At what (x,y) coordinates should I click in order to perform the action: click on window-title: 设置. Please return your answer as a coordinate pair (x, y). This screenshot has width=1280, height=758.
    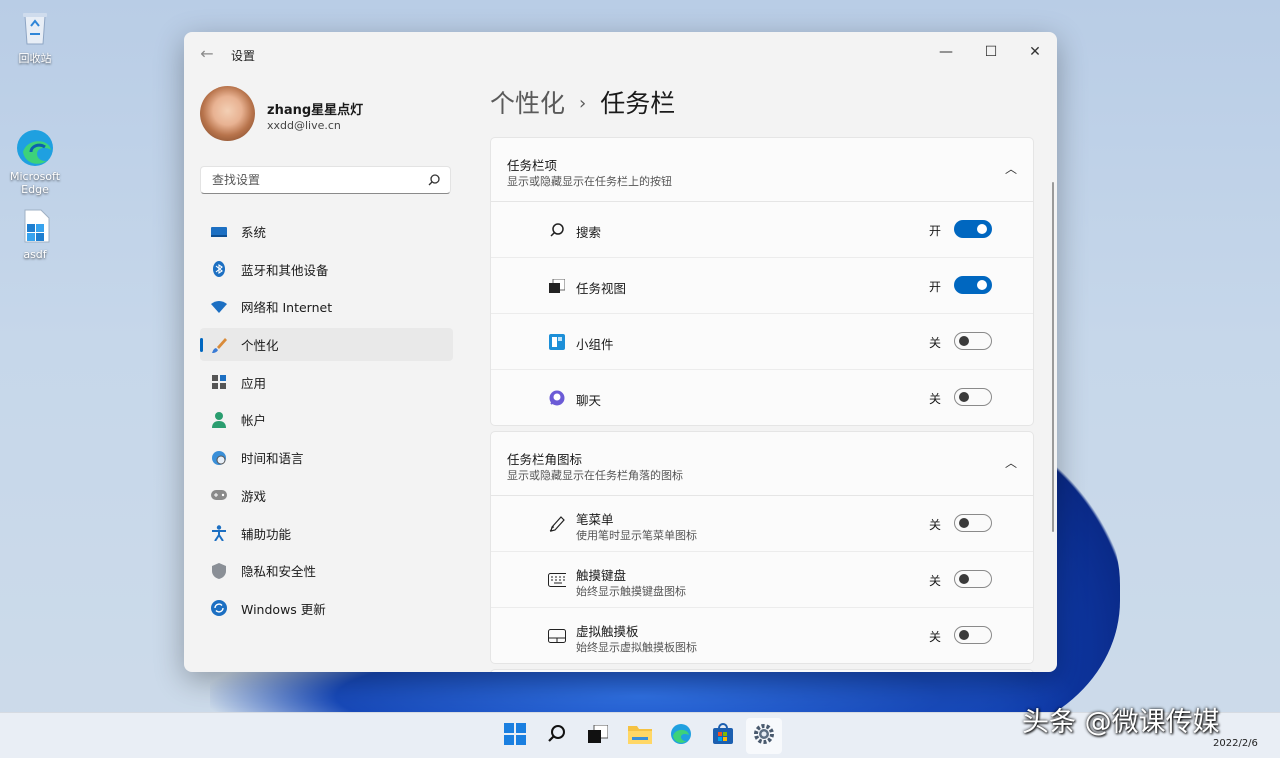
    Looking at the image, I should click on (243, 56).